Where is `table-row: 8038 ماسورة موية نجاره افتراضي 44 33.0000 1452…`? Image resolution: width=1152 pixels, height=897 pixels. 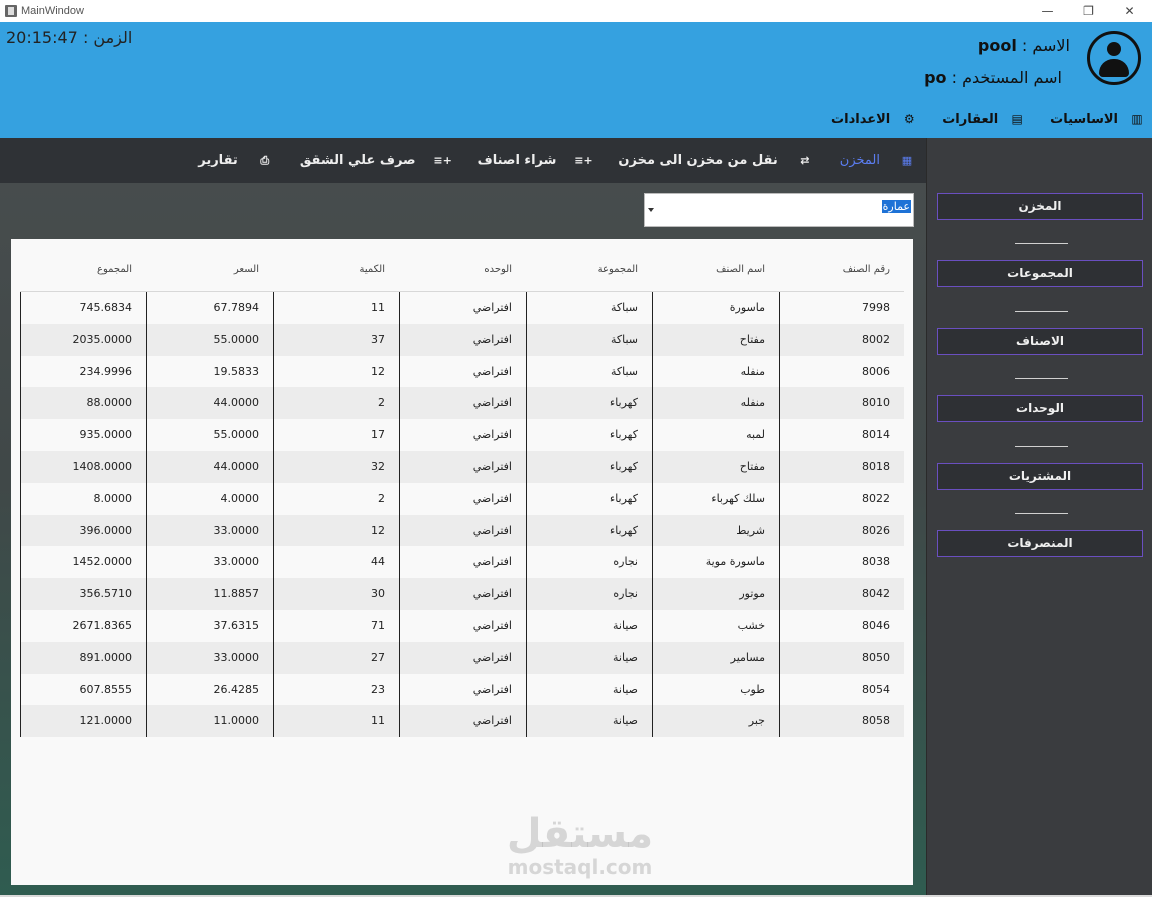 table-row: 8038 ماسورة موية نجاره افتراضي 44 33.0000 1452… is located at coordinates (462, 562).